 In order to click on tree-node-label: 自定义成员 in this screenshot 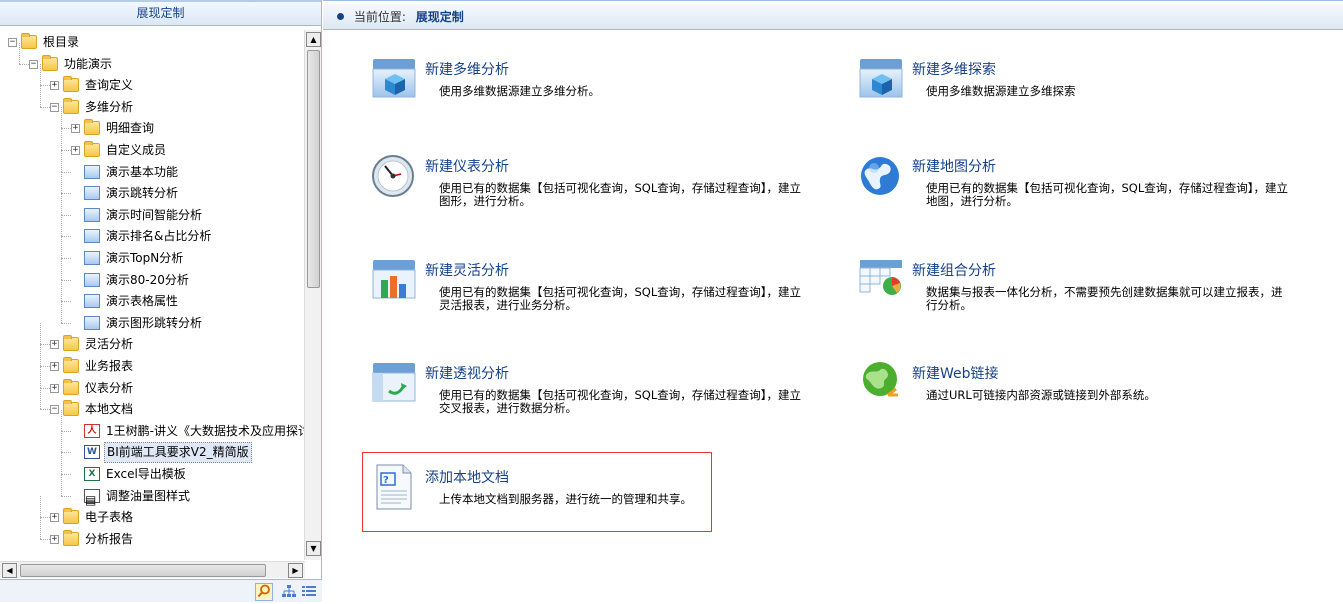, I will do `click(136, 150)`.